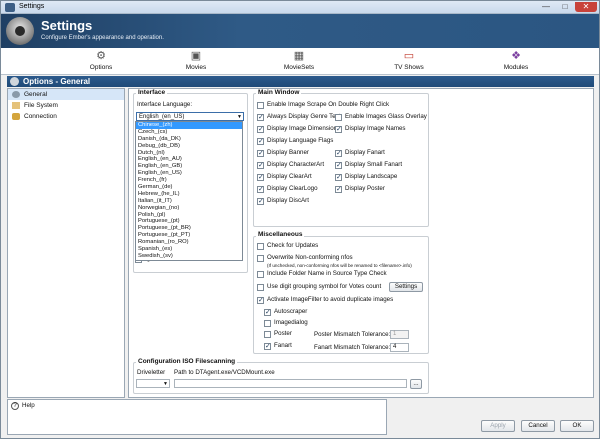  I want to click on interface-language-label: Interface Language:, so click(165, 104).